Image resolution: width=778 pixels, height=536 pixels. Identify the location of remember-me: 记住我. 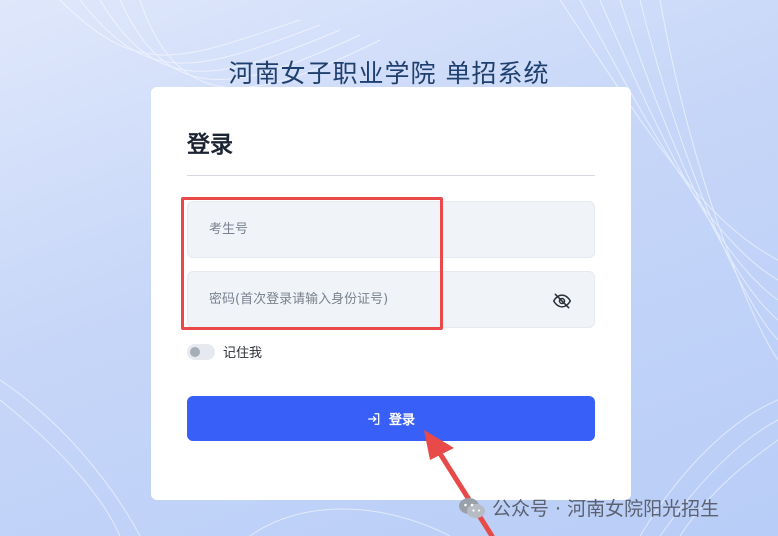
(224, 351).